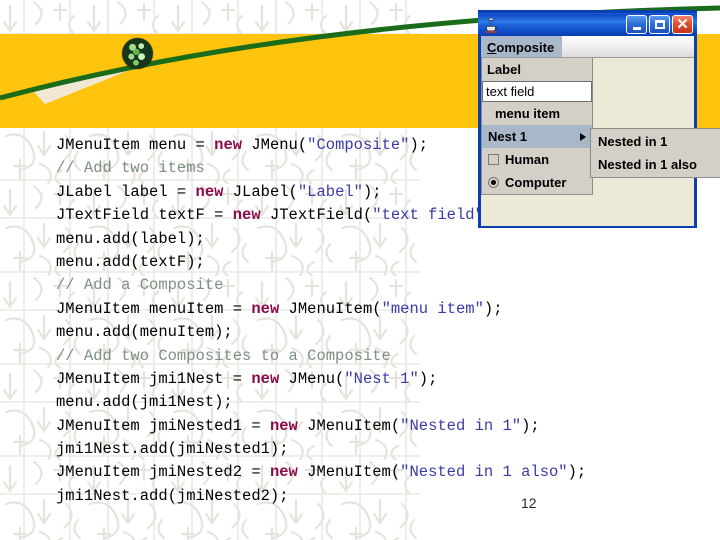 The height and width of the screenshot is (540, 720). Describe the element at coordinates (388, 402) in the screenshot. I see `code-line: menu.add(jmi1Nest);` at that location.